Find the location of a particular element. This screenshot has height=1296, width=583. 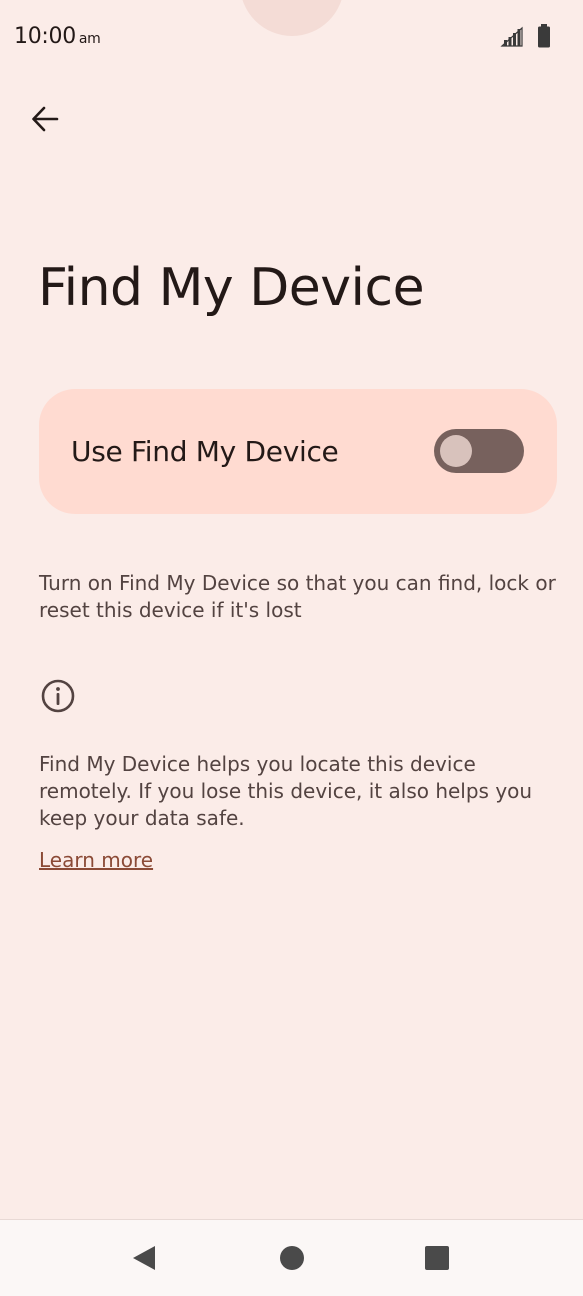

camera-notch is located at coordinates (292, 18).